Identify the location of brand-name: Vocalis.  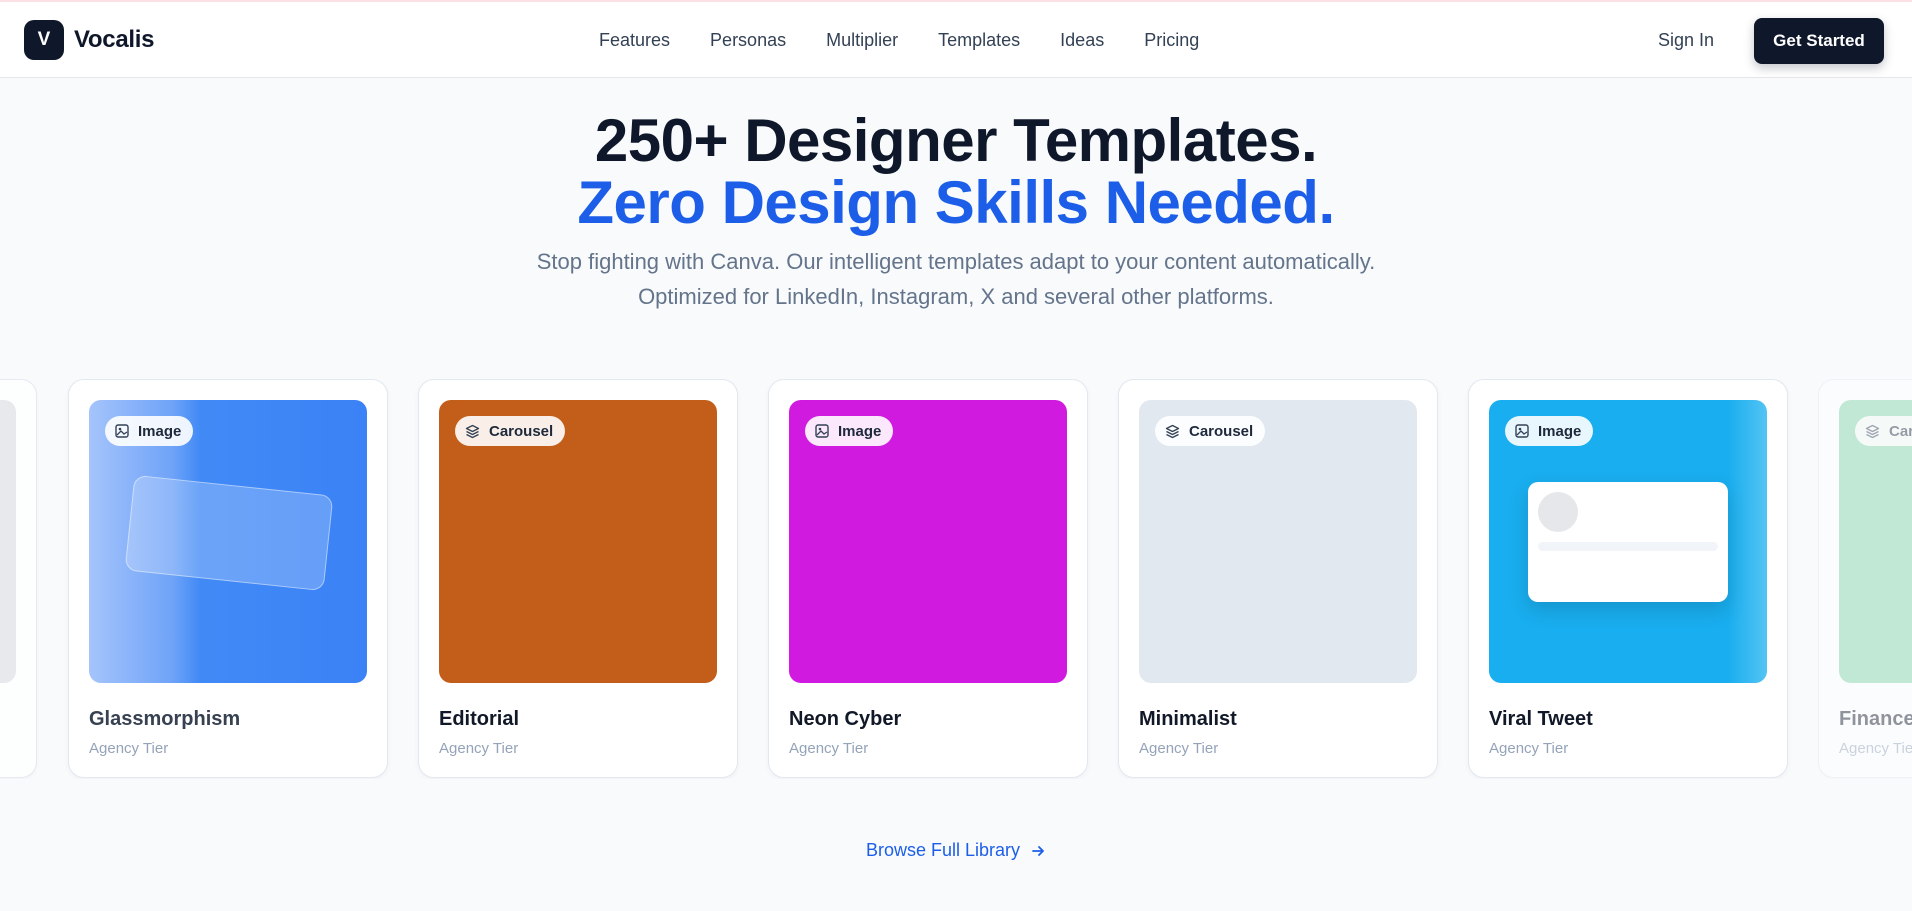
(114, 39).